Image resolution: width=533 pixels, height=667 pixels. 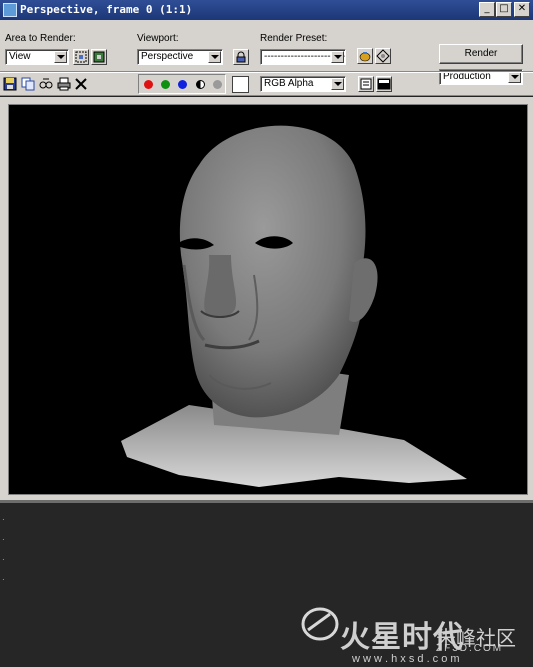 What do you see at coordinates (522, 9) in the screenshot?
I see `close-button: ✕` at bounding box center [522, 9].